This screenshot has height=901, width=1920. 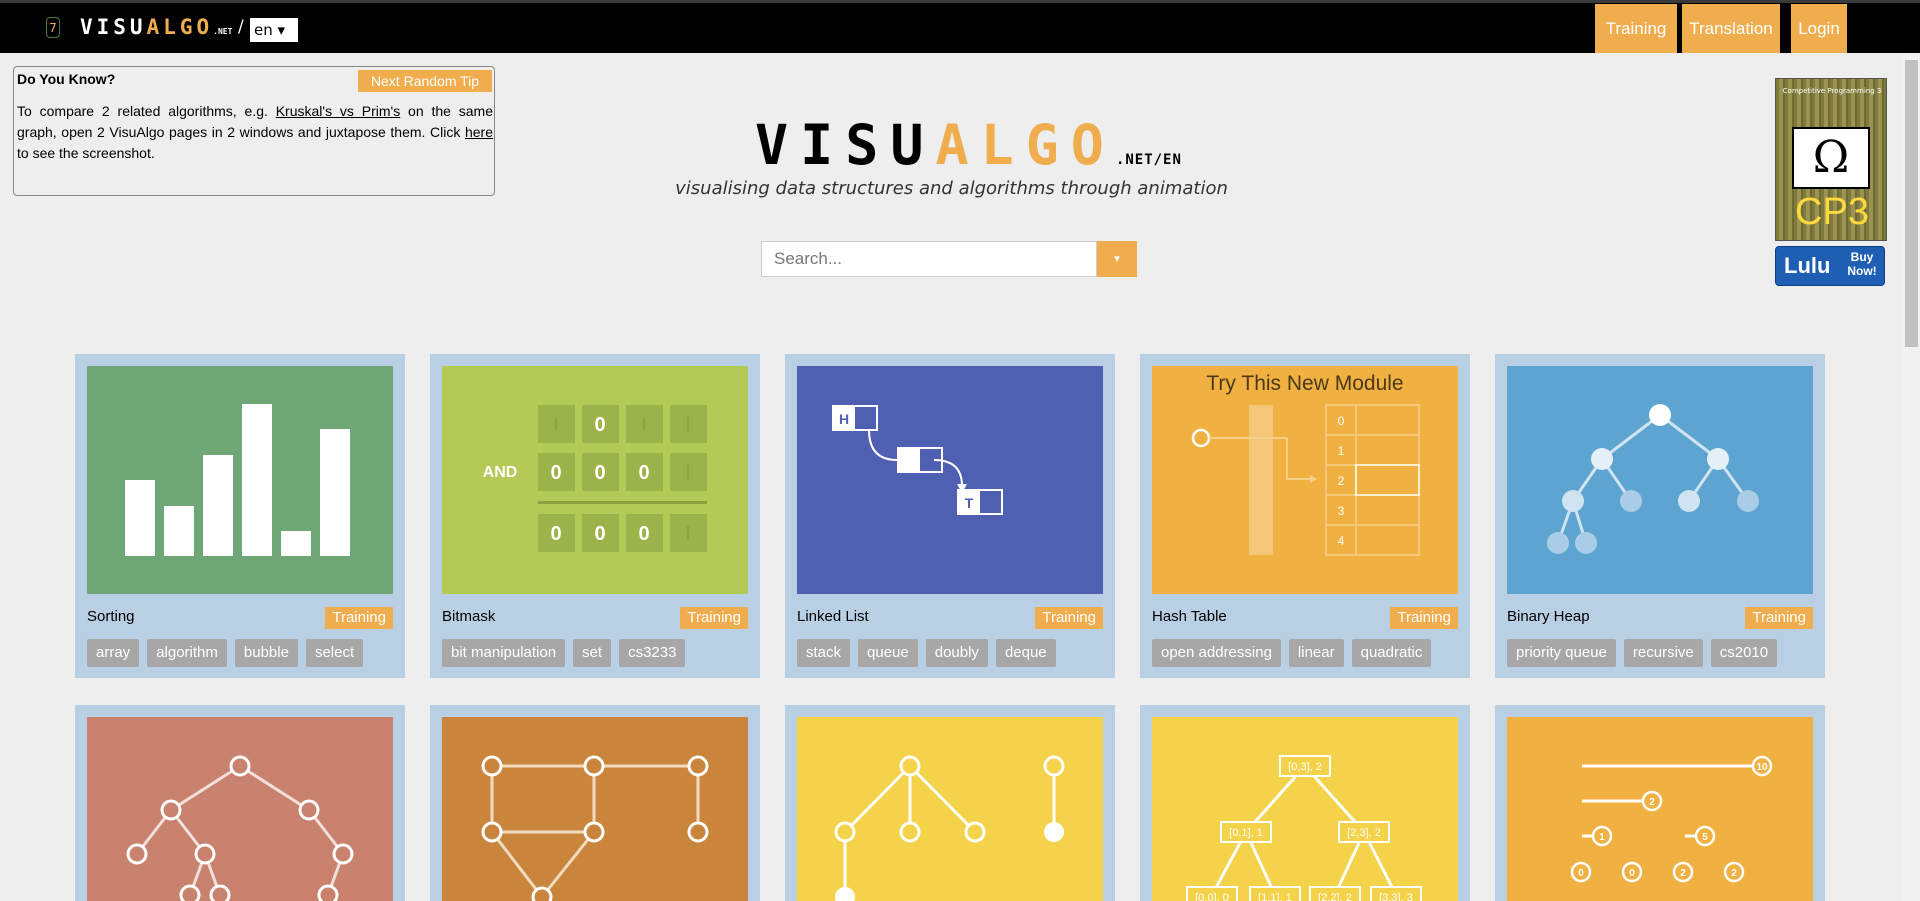 What do you see at coordinates (1025, 653) in the screenshot?
I see `tag: deque` at bounding box center [1025, 653].